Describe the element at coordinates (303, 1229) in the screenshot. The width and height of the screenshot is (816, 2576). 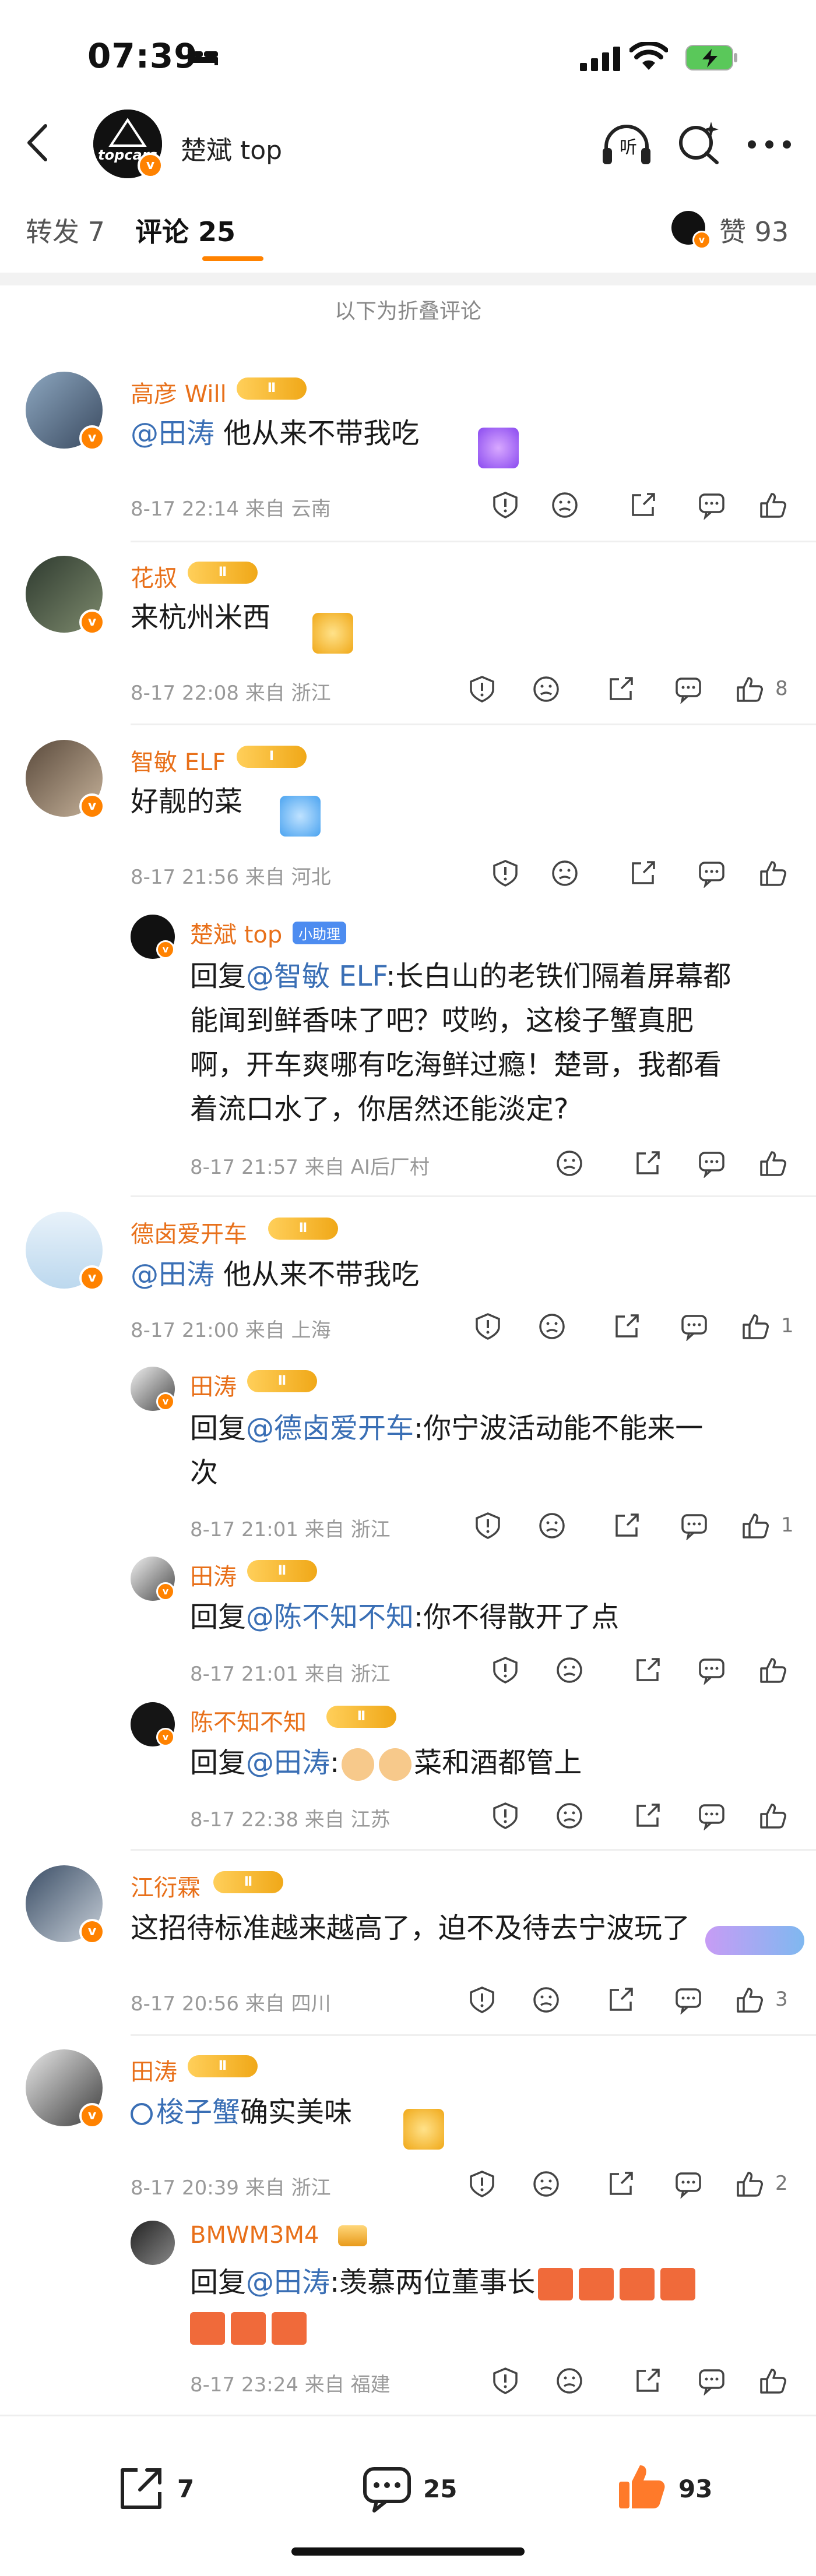
I see `rank-badge: Ⅱ` at that location.